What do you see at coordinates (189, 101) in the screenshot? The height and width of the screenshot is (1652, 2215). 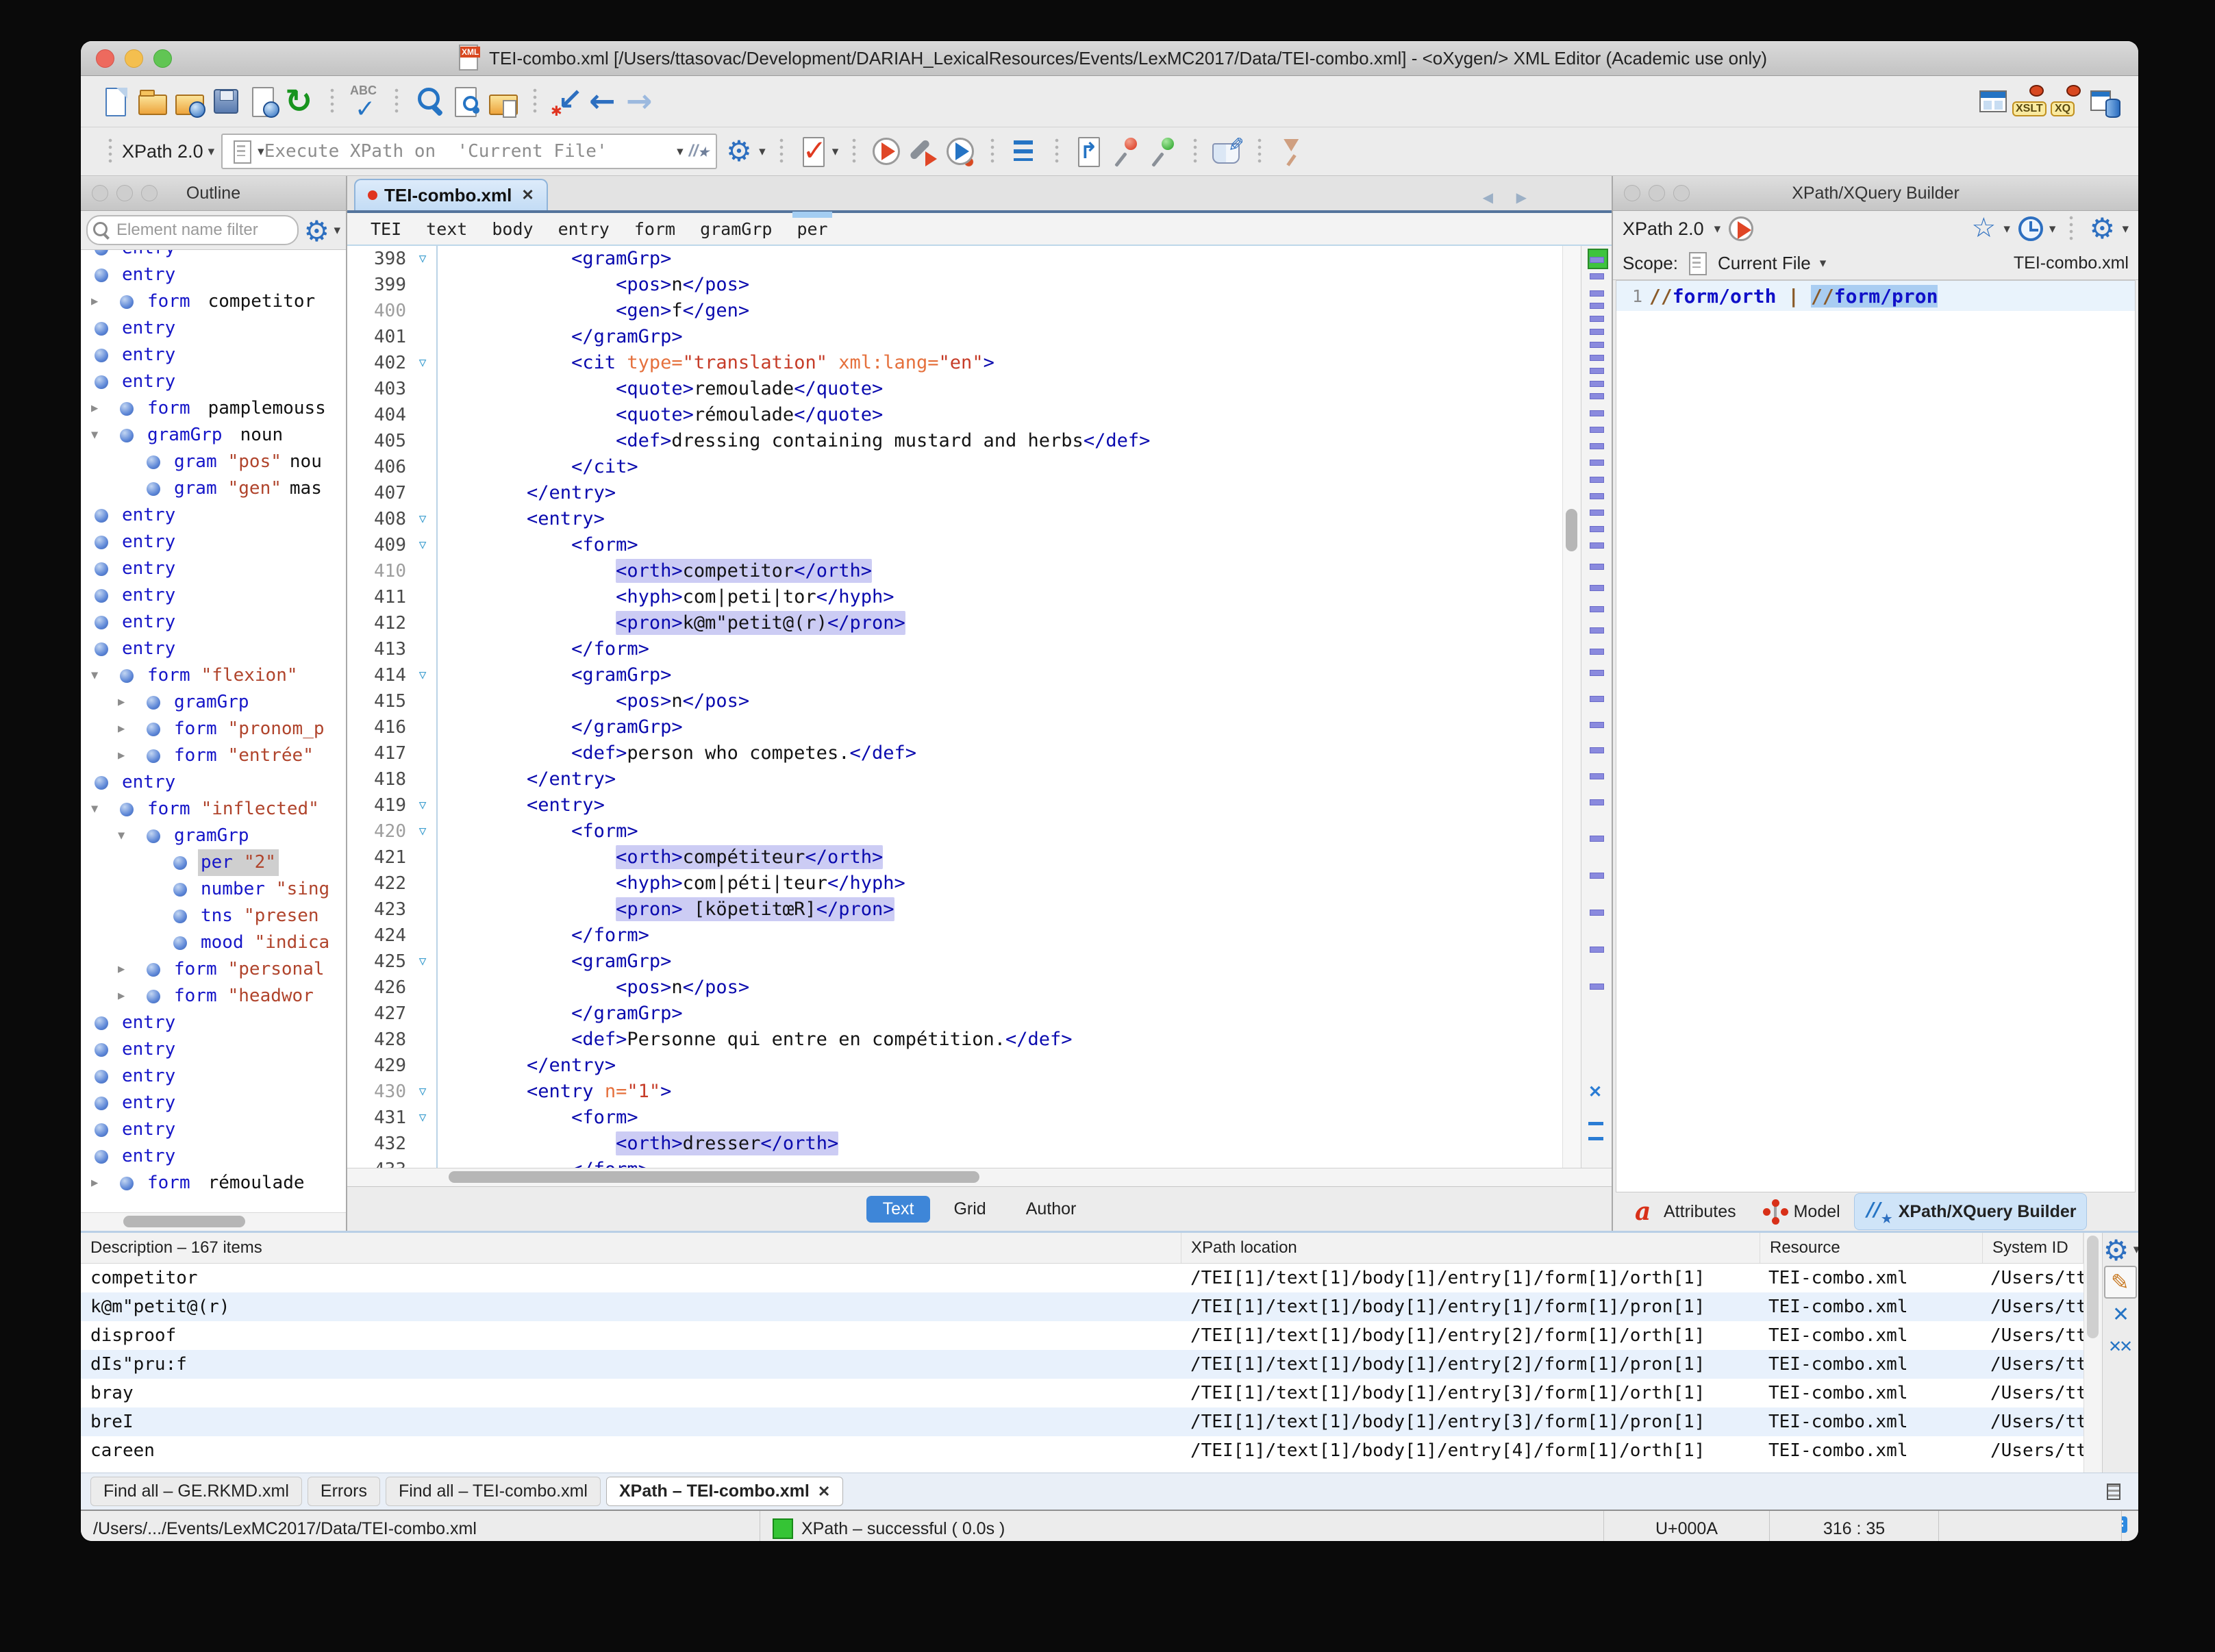 I see `open-url-icon-button` at bounding box center [189, 101].